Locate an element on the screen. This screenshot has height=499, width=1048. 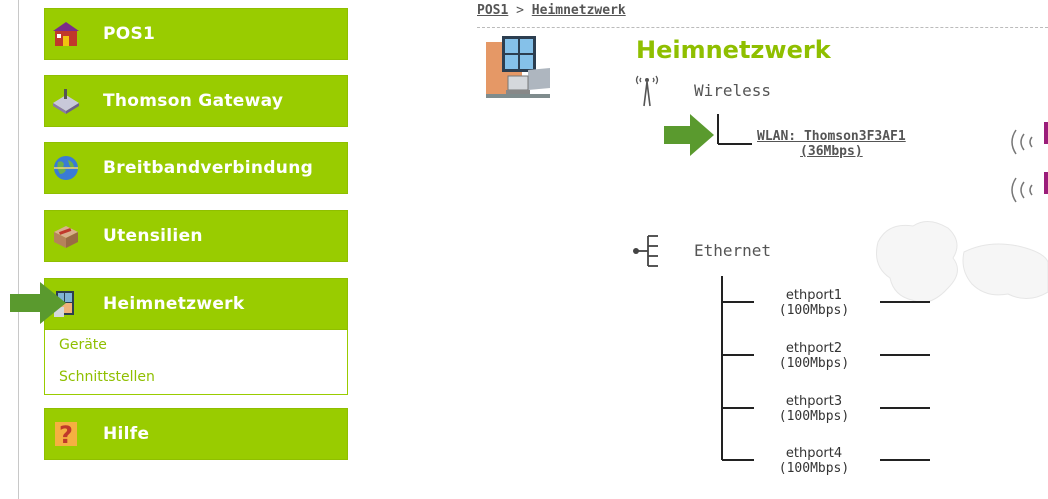
wireless-signal-icon is located at coordinates (1029, 162).